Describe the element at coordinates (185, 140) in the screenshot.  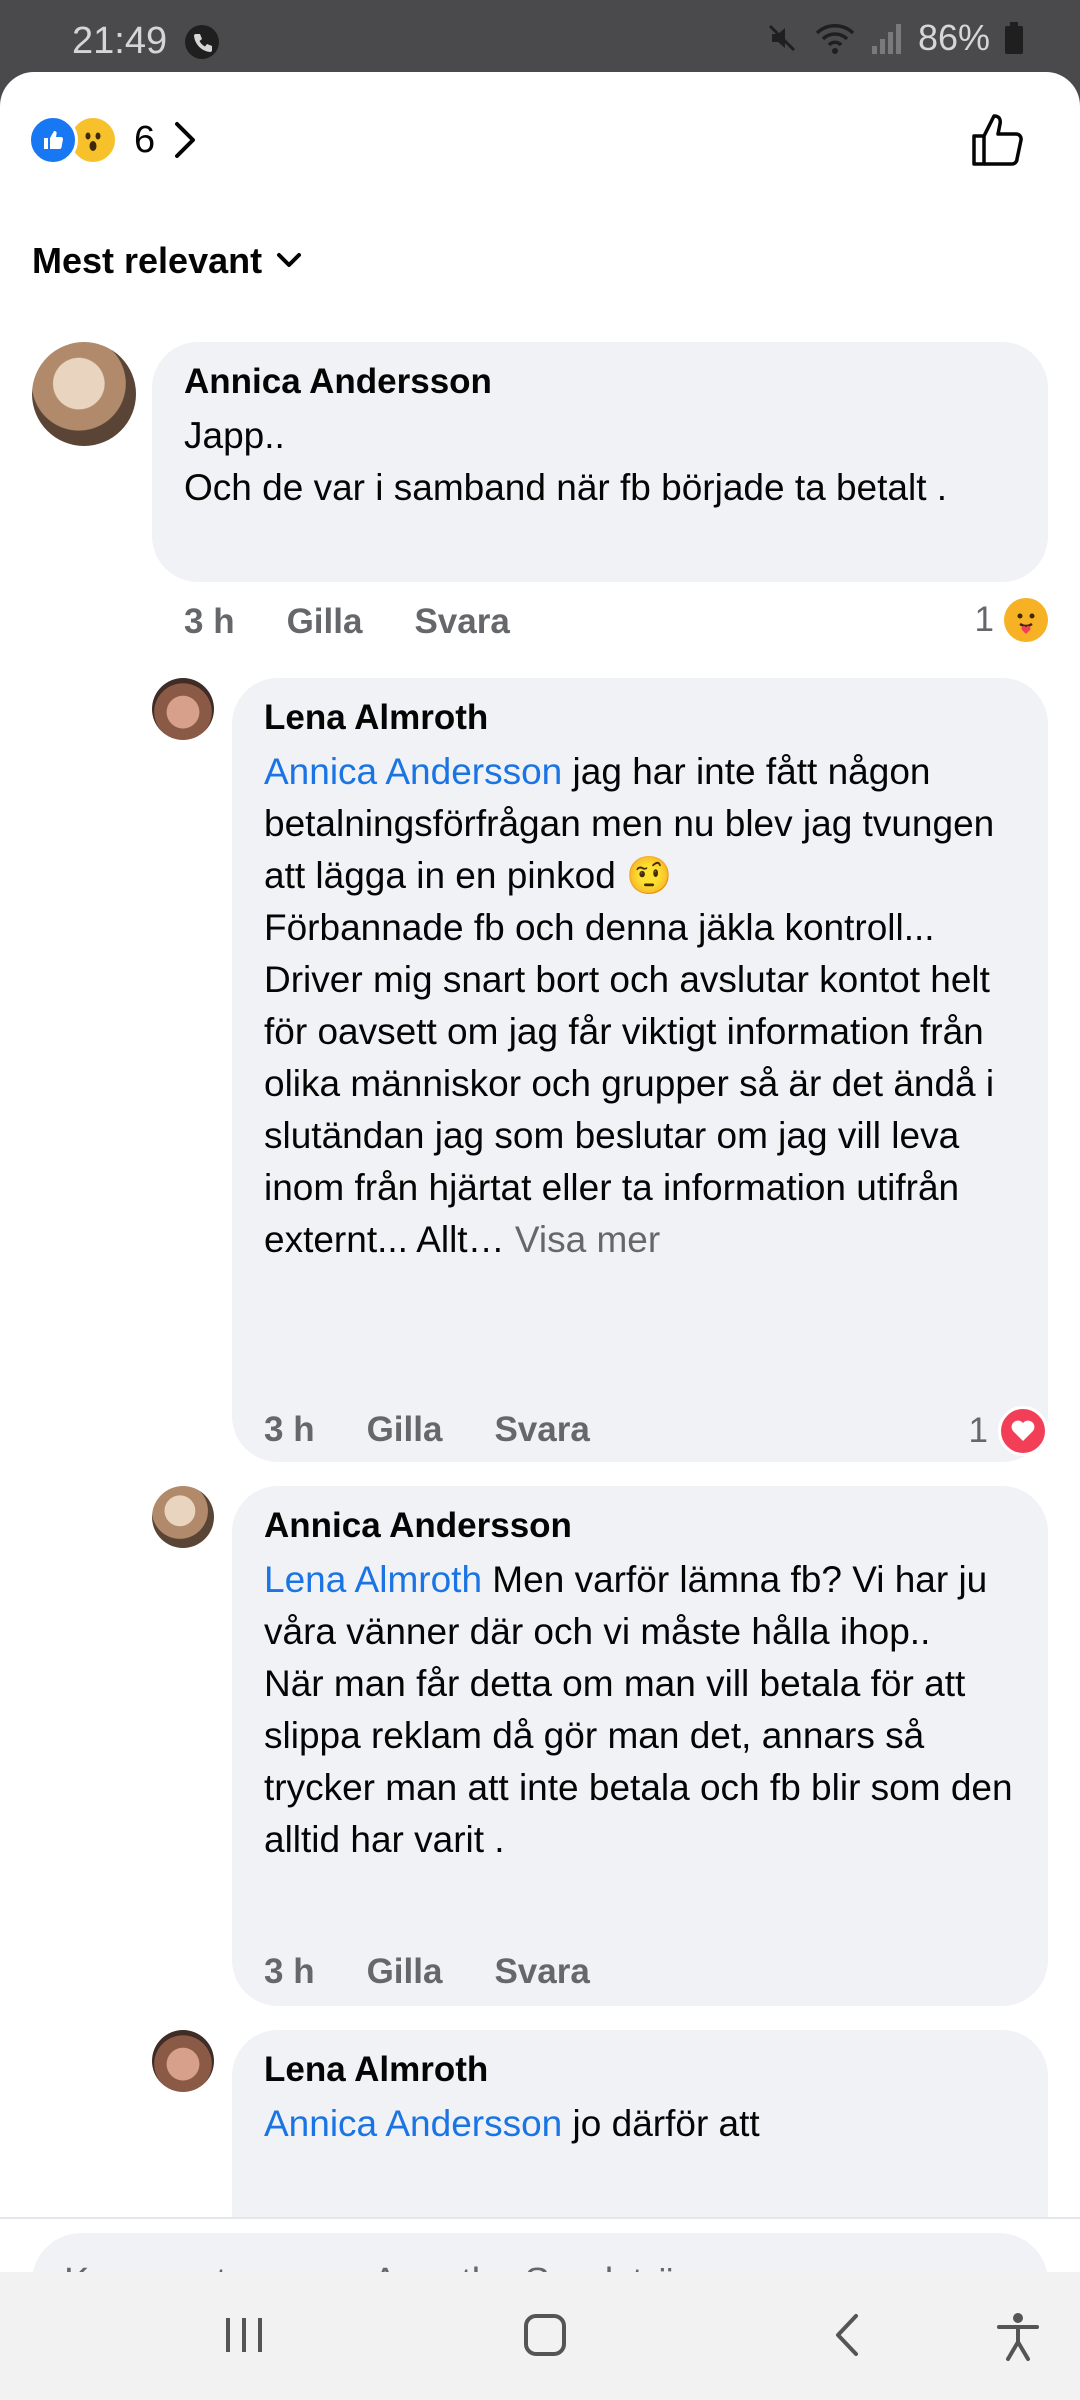
I see `chevron-right-icon` at that location.